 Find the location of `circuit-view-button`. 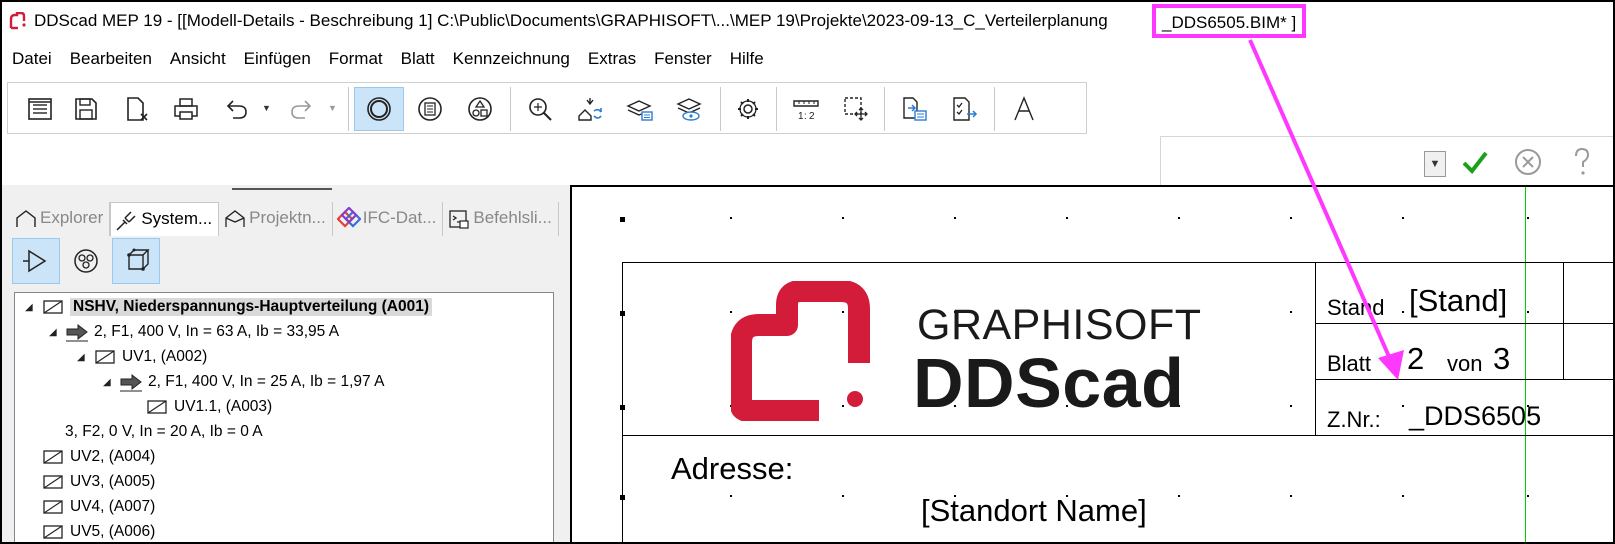

circuit-view-button is located at coordinates (36, 261).